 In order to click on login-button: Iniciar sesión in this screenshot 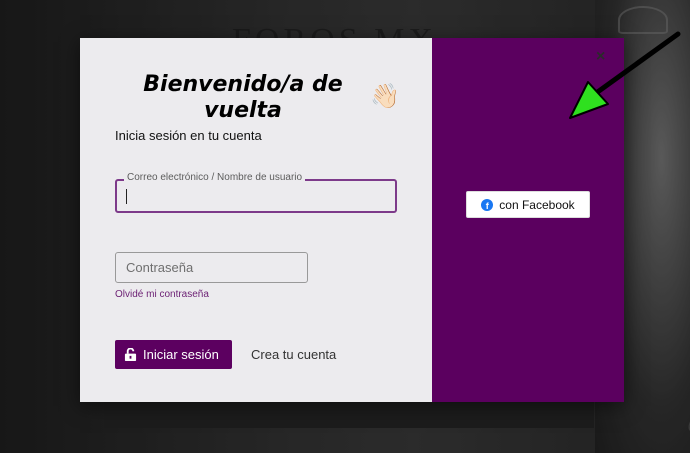, I will do `click(173, 354)`.